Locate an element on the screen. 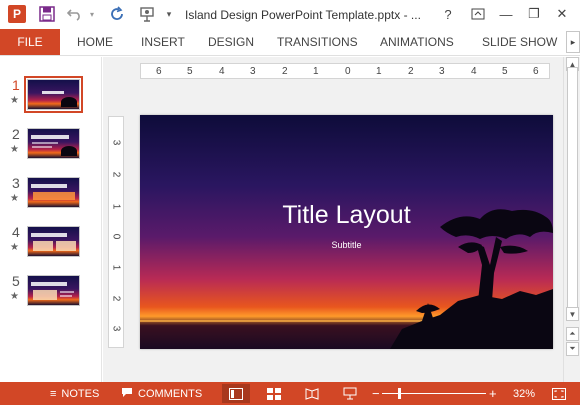 The height and width of the screenshot is (405, 580). slide-title: Title Layout is located at coordinates (346, 215).